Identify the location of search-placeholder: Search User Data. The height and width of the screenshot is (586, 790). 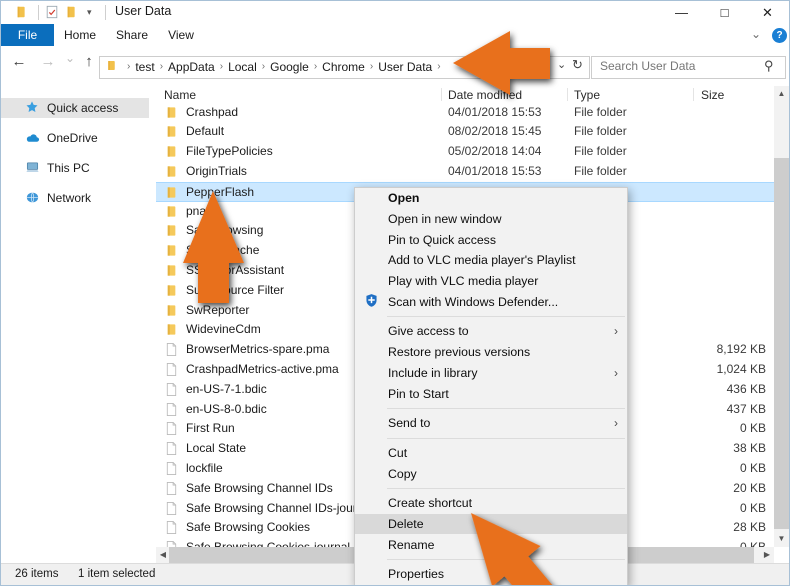
(648, 66).